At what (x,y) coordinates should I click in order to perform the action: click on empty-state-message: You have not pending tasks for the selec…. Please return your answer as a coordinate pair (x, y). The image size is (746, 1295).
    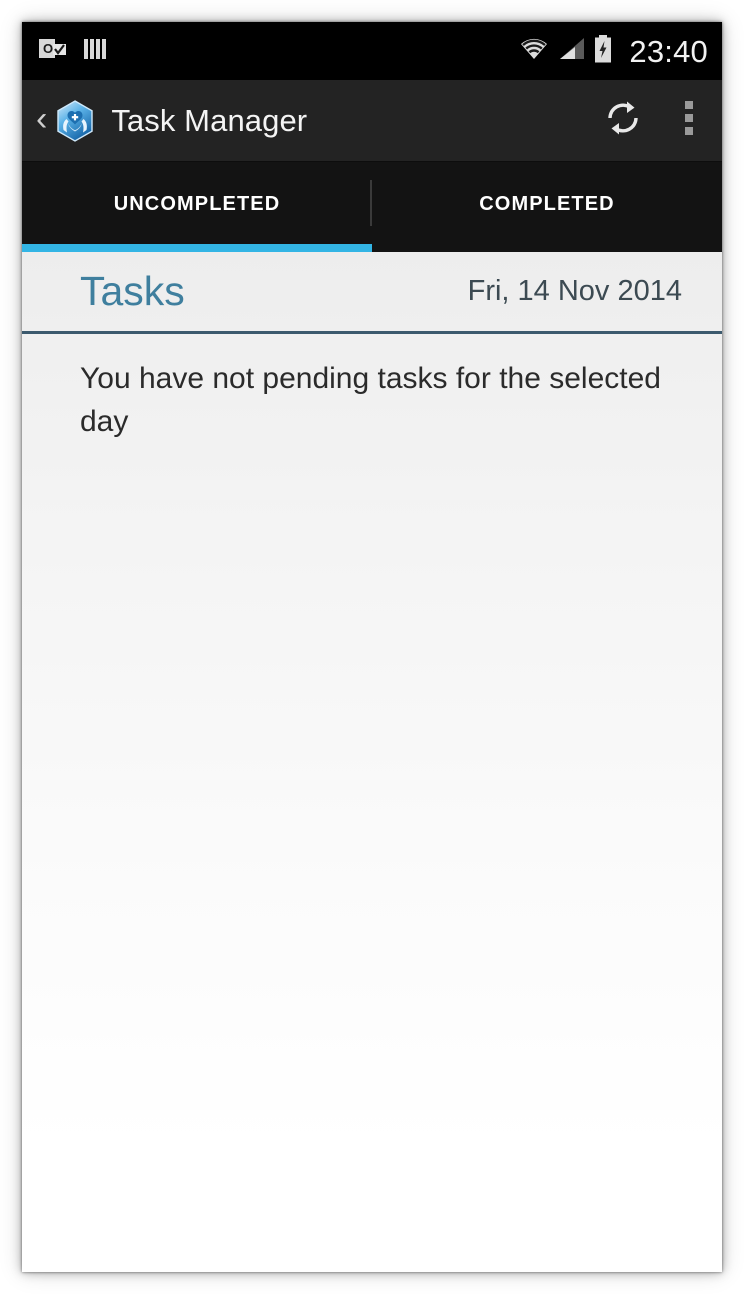
    Looking at the image, I should click on (370, 400).